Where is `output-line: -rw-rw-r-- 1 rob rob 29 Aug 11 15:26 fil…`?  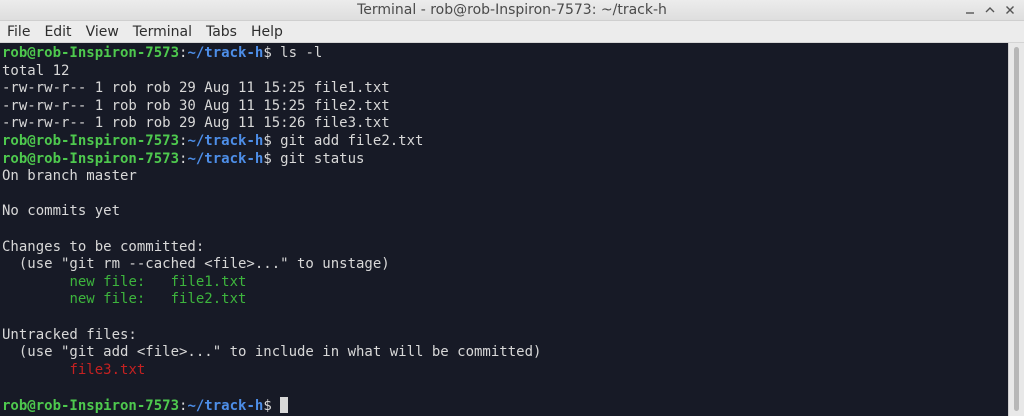 output-line: -rw-rw-r-- 1 rob rob 29 Aug 11 15:26 fil… is located at coordinates (196, 123).